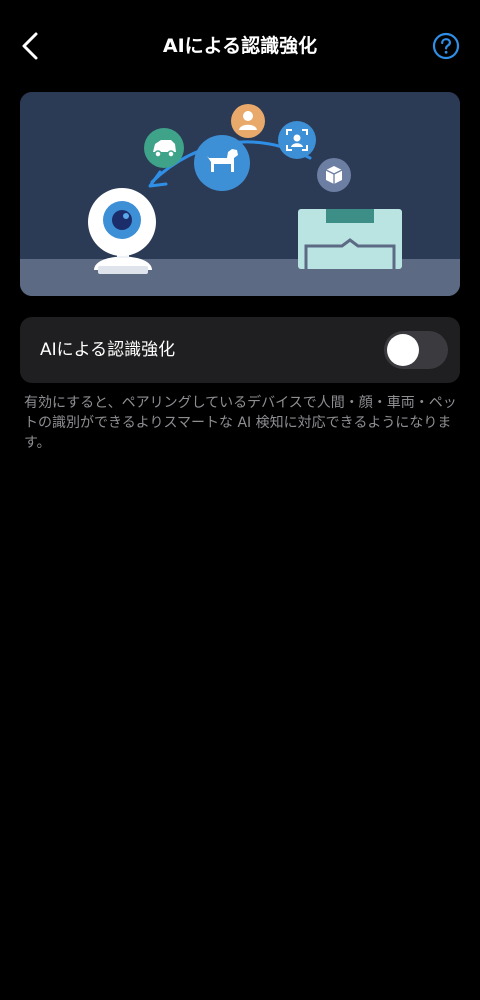 This screenshot has width=480, height=1000. What do you see at coordinates (164, 148) in the screenshot?
I see `car-icon` at bounding box center [164, 148].